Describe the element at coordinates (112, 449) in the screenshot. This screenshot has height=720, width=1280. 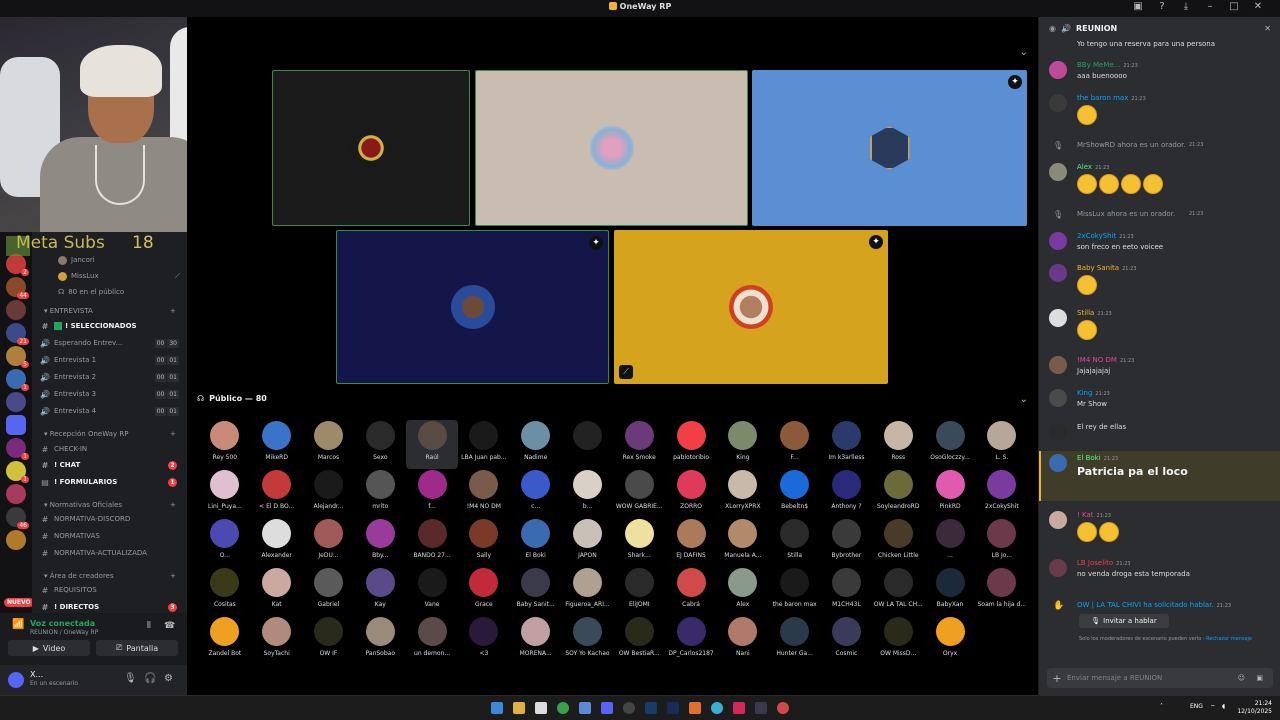
I see `channel-checkin: # CHECK-IN` at that location.